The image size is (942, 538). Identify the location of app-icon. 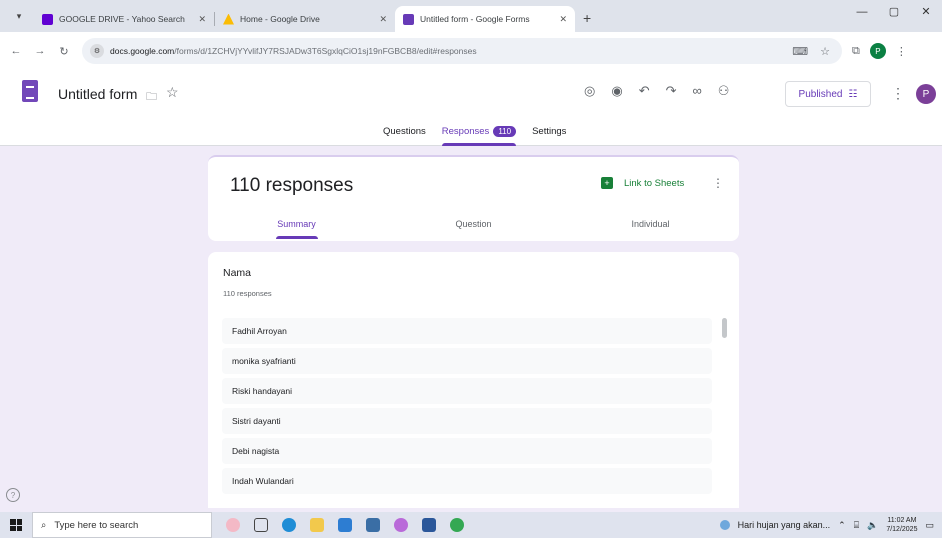
(373, 525).